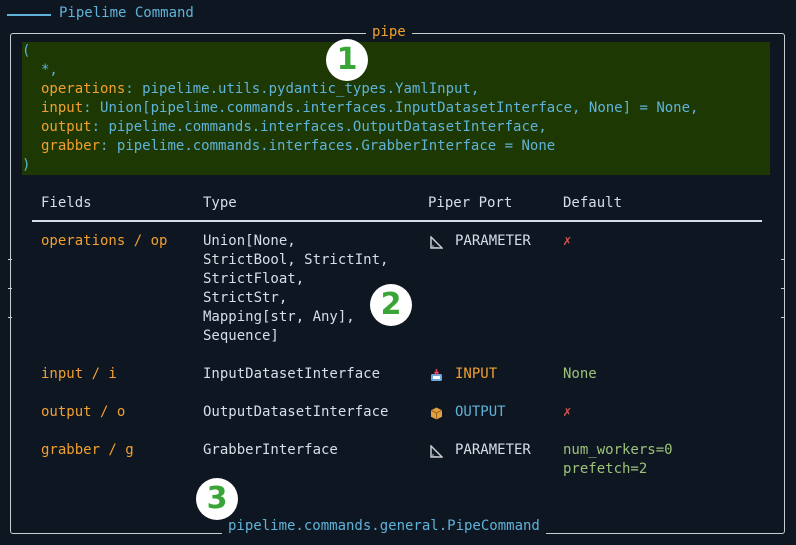 The width and height of the screenshot is (796, 545). What do you see at coordinates (270, 450) in the screenshot?
I see `type-line: GrabberInterface` at bounding box center [270, 450].